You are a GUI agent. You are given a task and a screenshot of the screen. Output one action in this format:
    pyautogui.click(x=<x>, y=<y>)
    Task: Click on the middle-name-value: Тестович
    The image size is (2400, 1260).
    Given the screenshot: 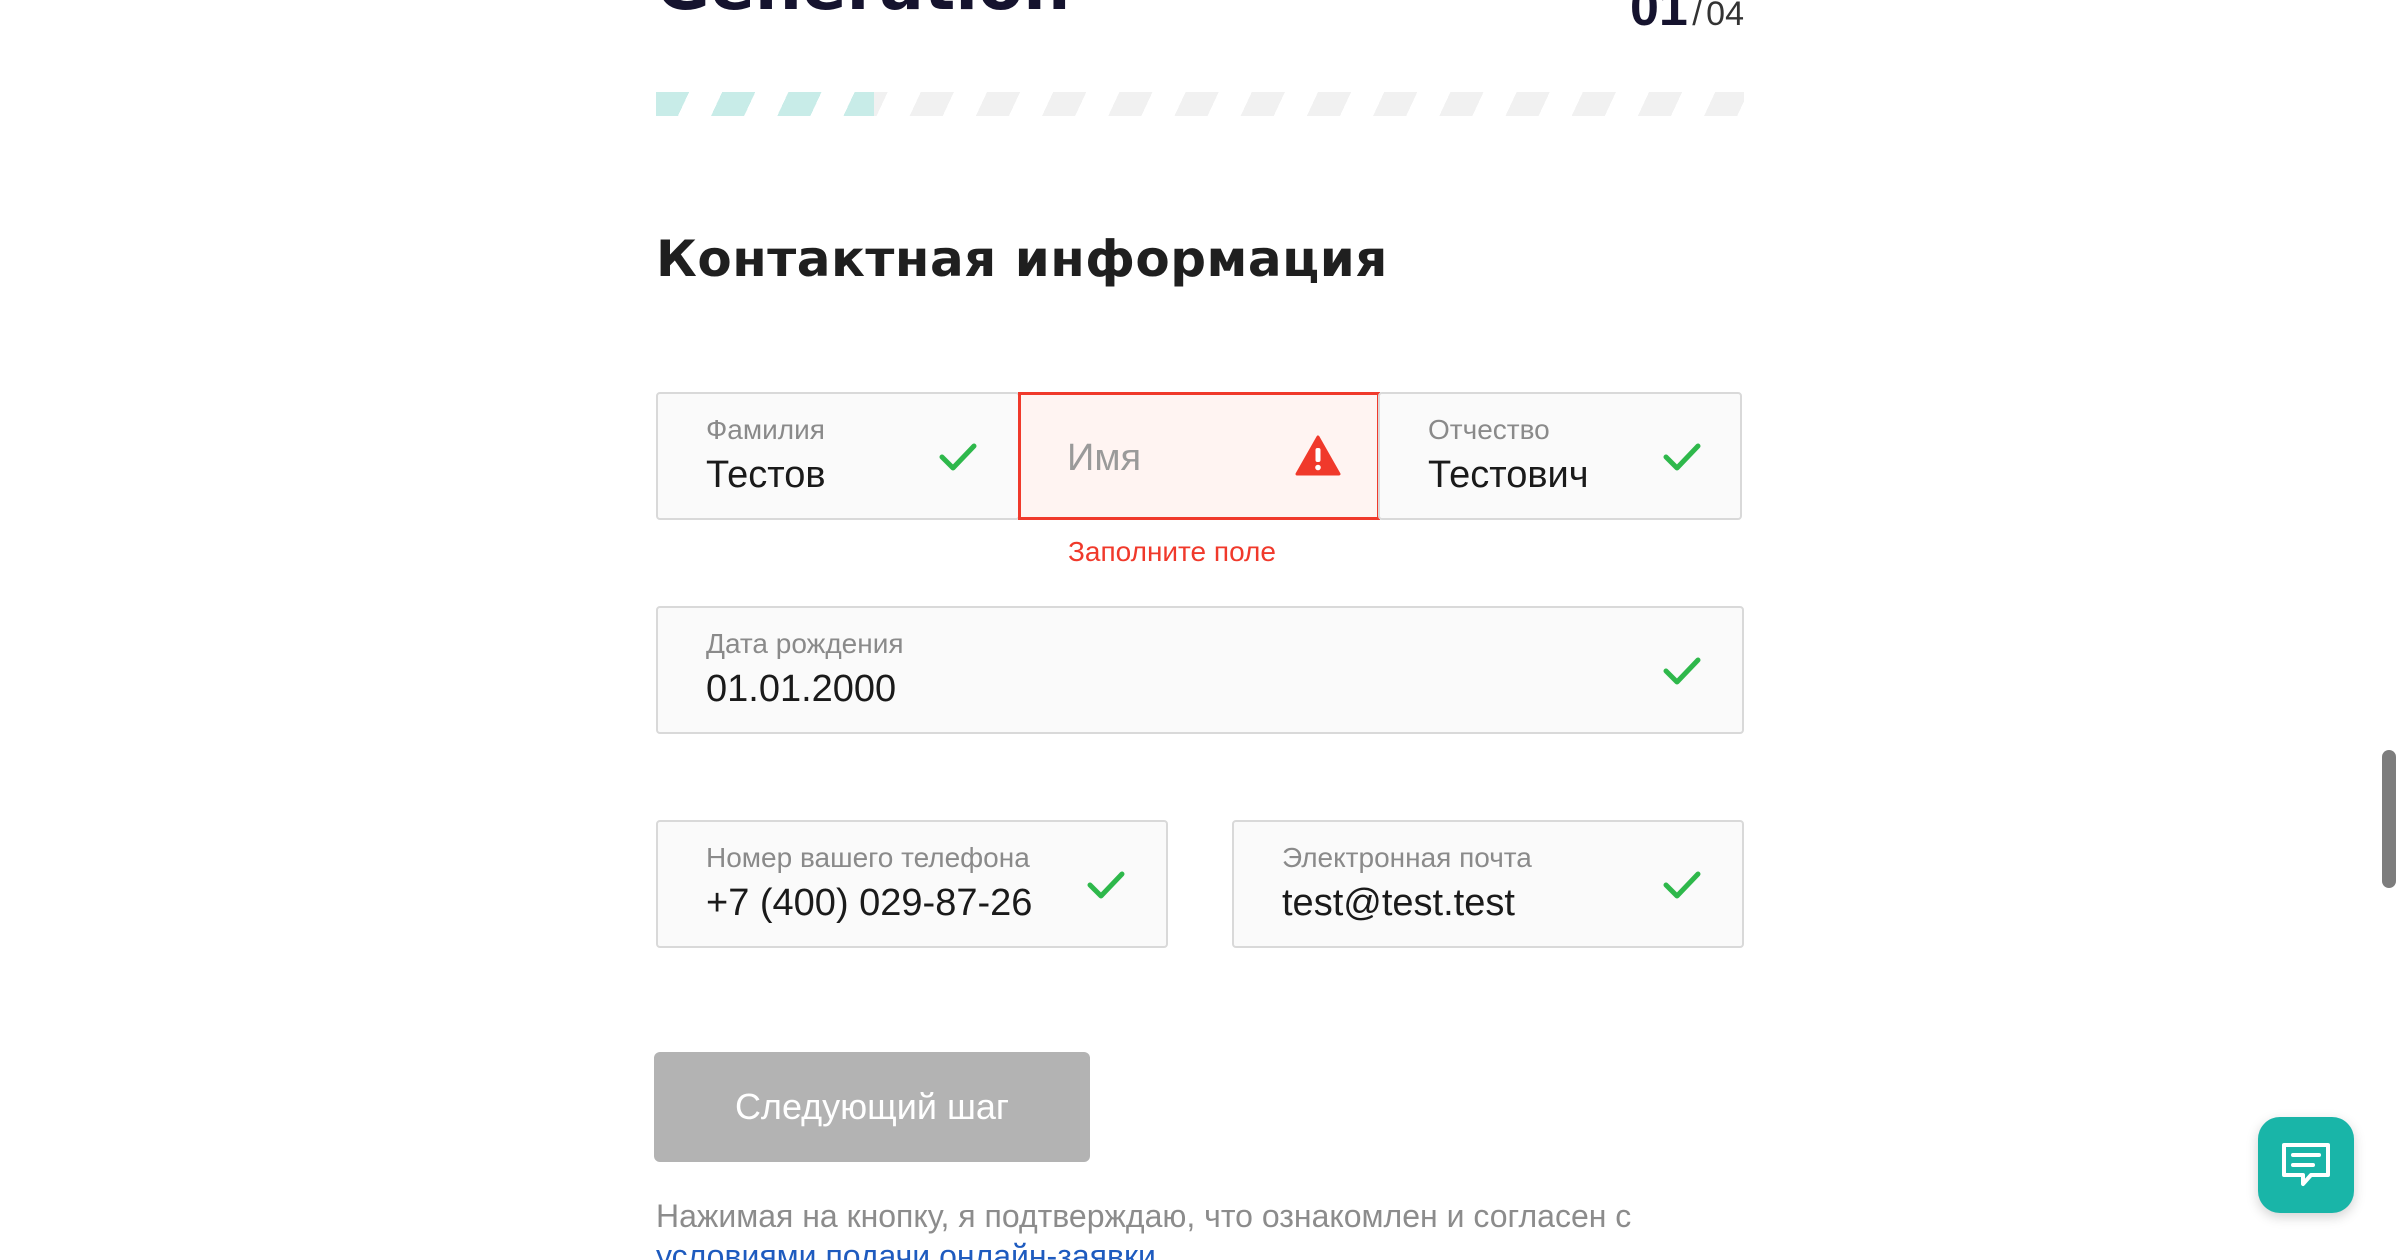 What is the action you would take?
    pyautogui.click(x=1508, y=475)
    